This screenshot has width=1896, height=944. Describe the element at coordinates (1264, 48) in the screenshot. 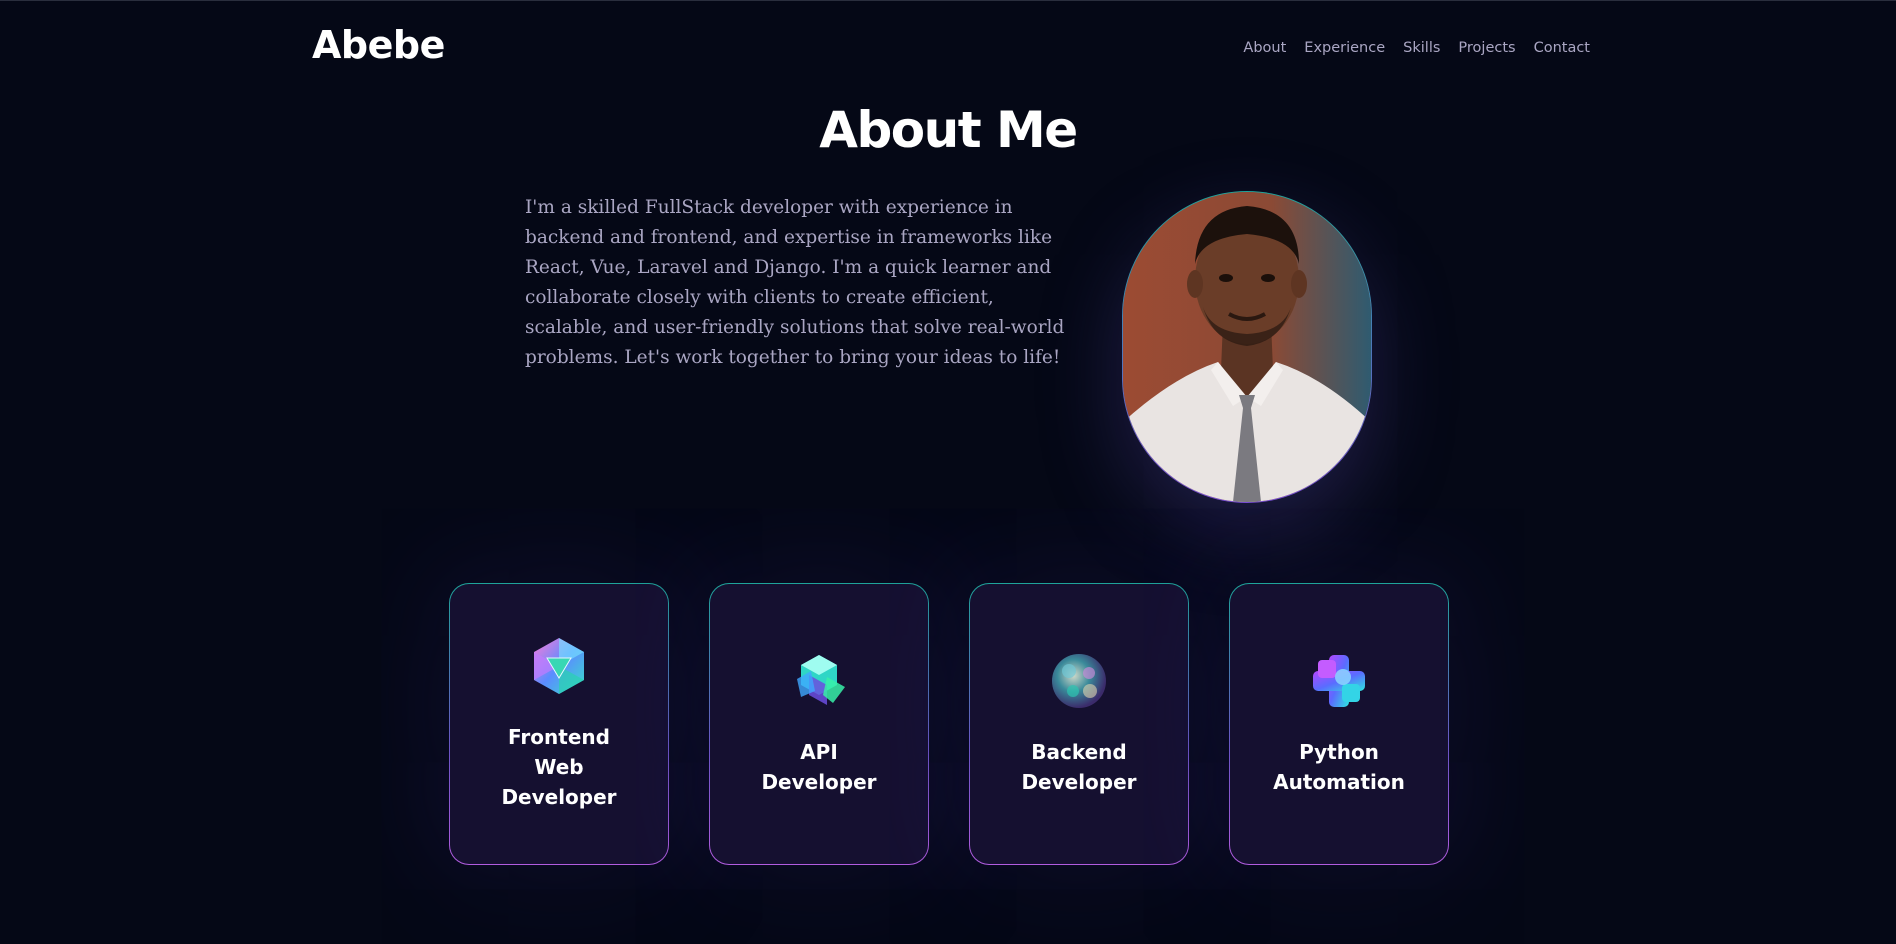

I see `nav-link-about: About` at that location.